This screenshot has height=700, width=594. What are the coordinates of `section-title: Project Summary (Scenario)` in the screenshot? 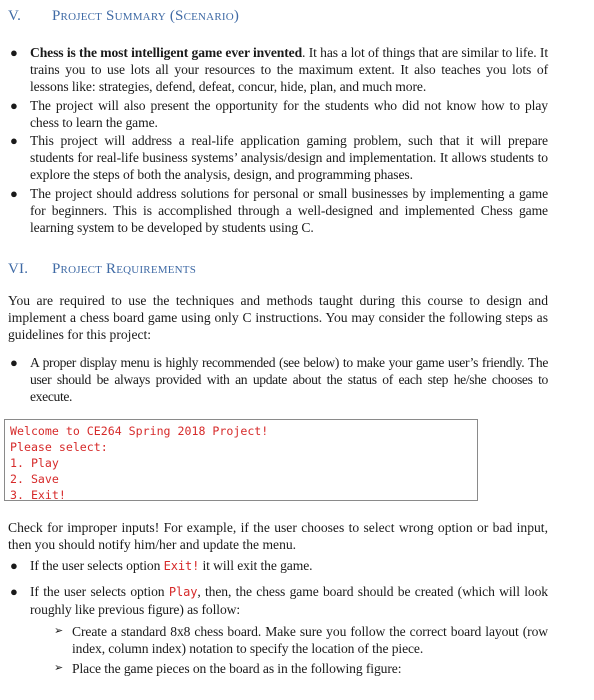 It's located at (146, 16).